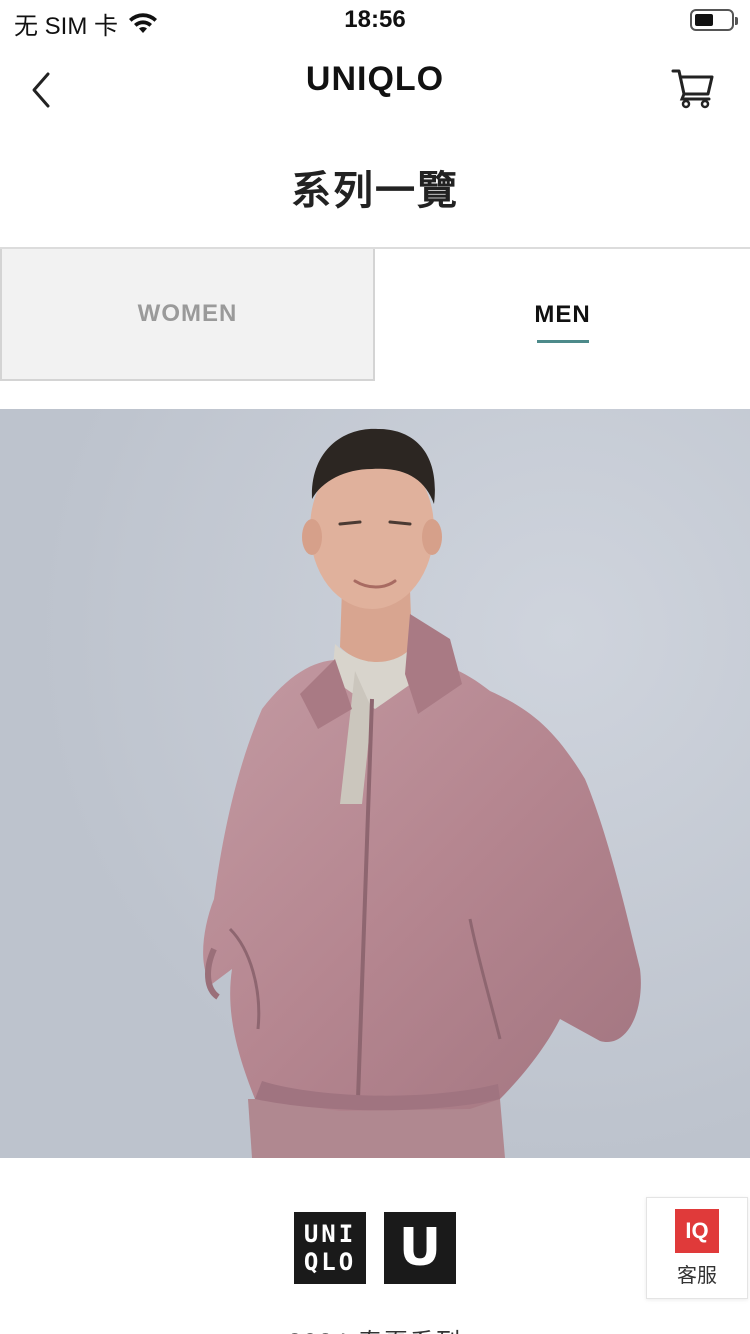  What do you see at coordinates (375, 79) in the screenshot?
I see `brand-title: UNIQLO` at bounding box center [375, 79].